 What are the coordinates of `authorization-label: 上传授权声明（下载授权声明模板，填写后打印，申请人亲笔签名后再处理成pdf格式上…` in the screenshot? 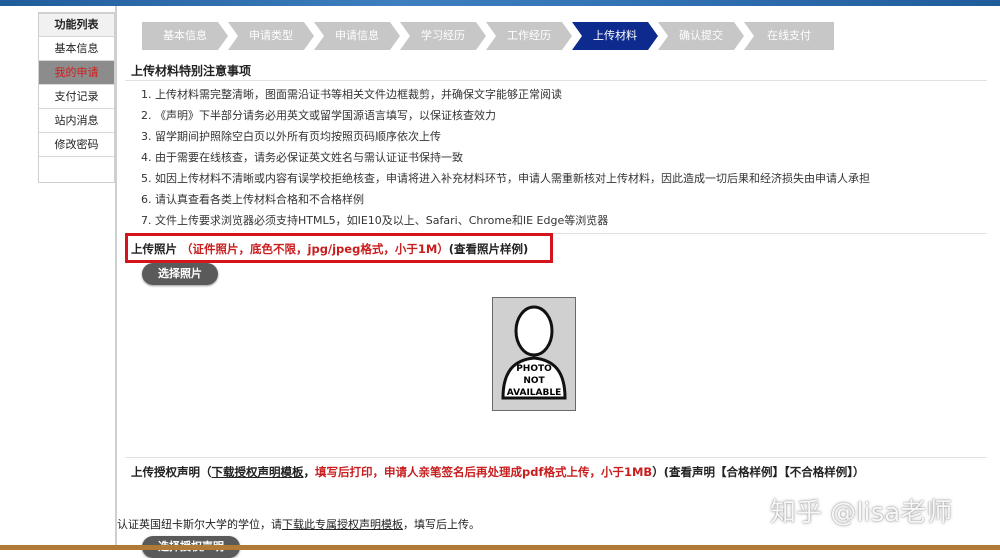 It's located at (497, 472).